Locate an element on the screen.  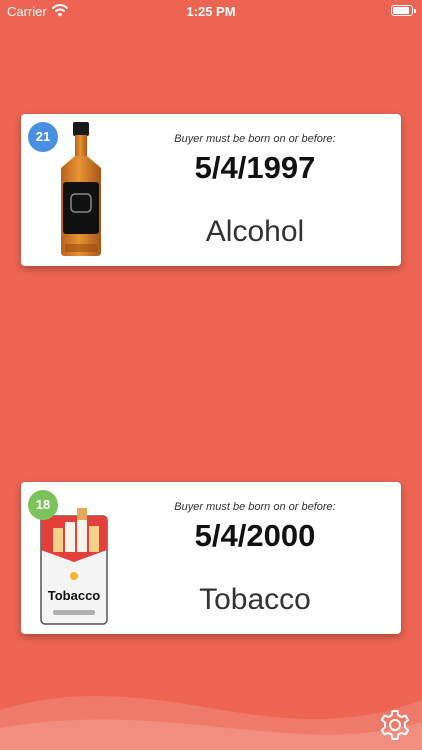
status-bar: Carrier 1:25 PM is located at coordinates (211, 11).